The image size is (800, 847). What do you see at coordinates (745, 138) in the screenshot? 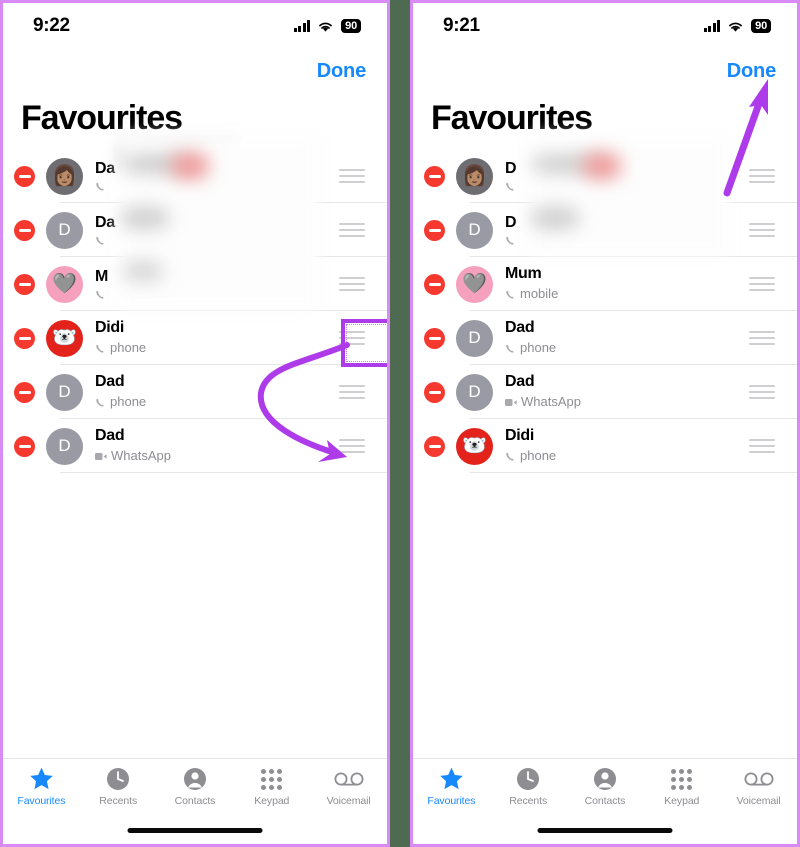
I see `annotation-arrow-to-done` at bounding box center [745, 138].